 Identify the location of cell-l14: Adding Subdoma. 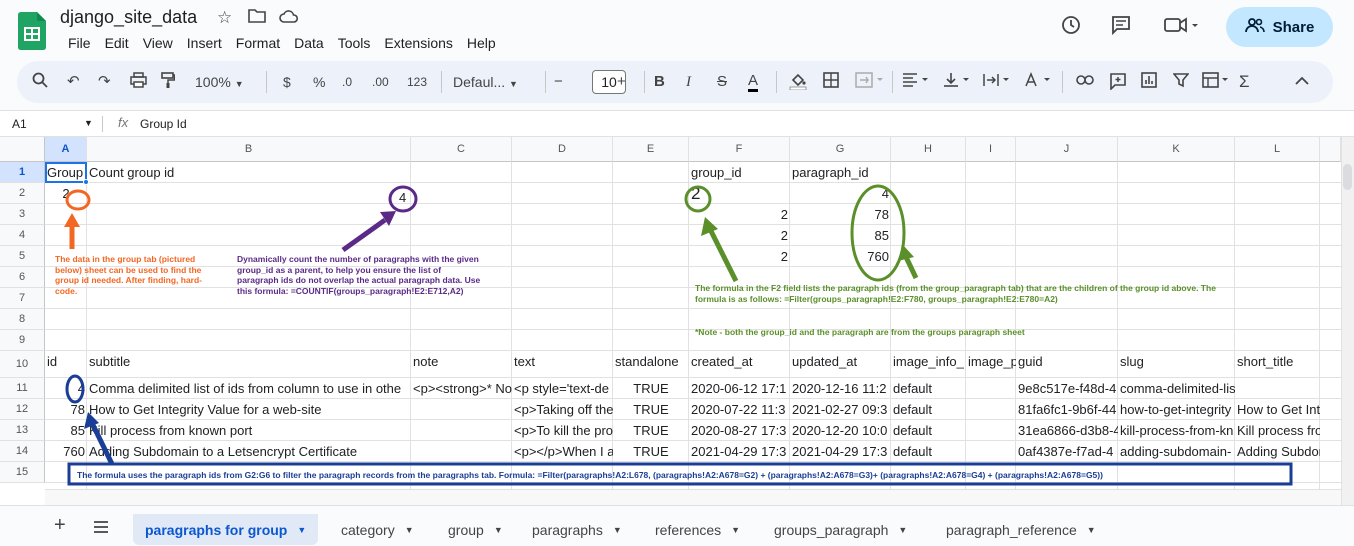
(1277, 451).